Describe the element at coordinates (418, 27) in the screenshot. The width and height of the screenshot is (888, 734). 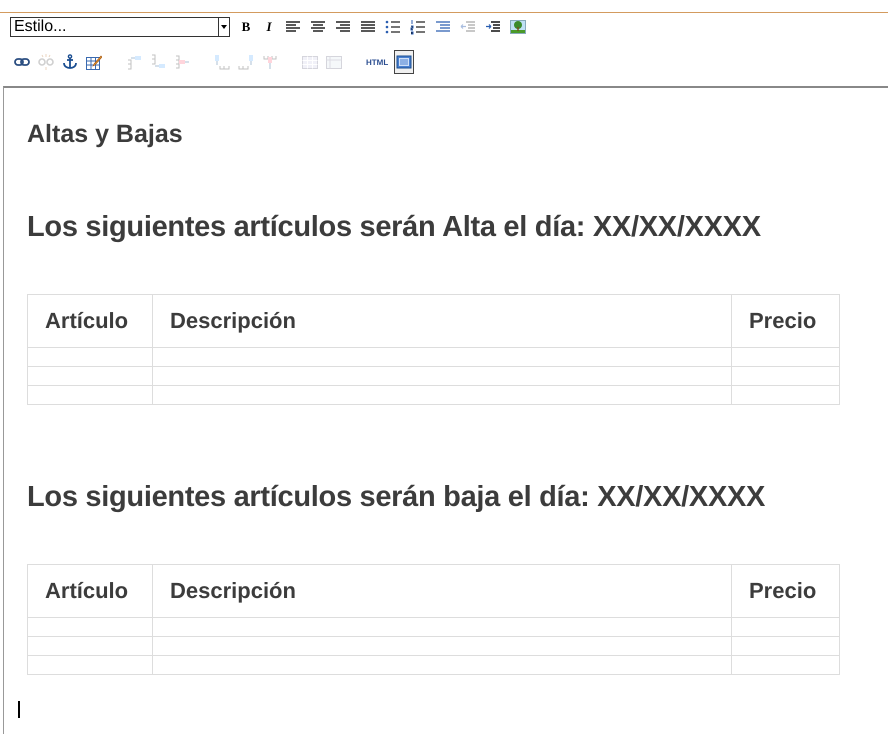
I see `numbered-list-icon` at that location.